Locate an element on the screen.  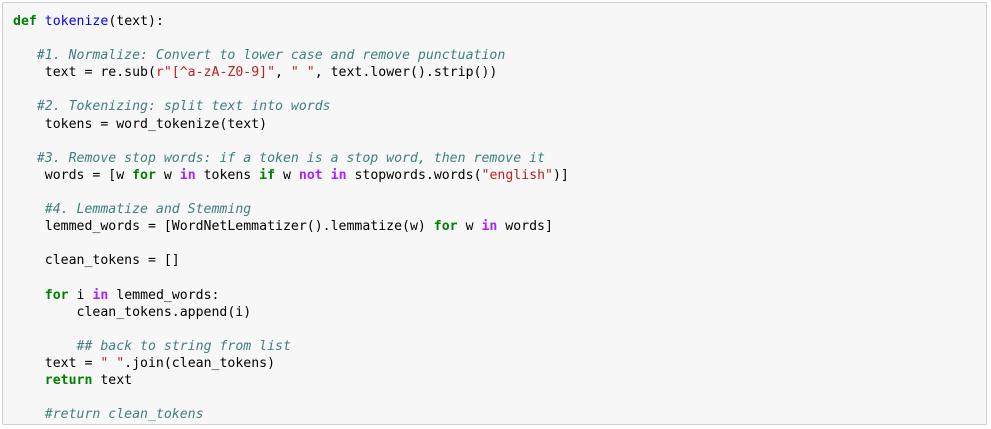
code-token: tokens is located at coordinates (227, 175).